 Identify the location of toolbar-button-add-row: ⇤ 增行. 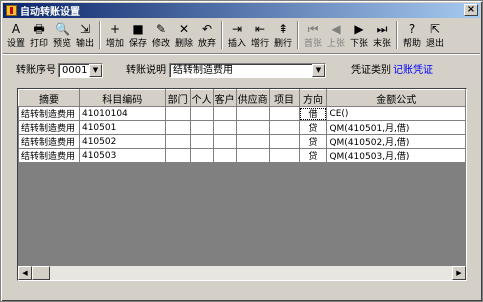
(260, 35).